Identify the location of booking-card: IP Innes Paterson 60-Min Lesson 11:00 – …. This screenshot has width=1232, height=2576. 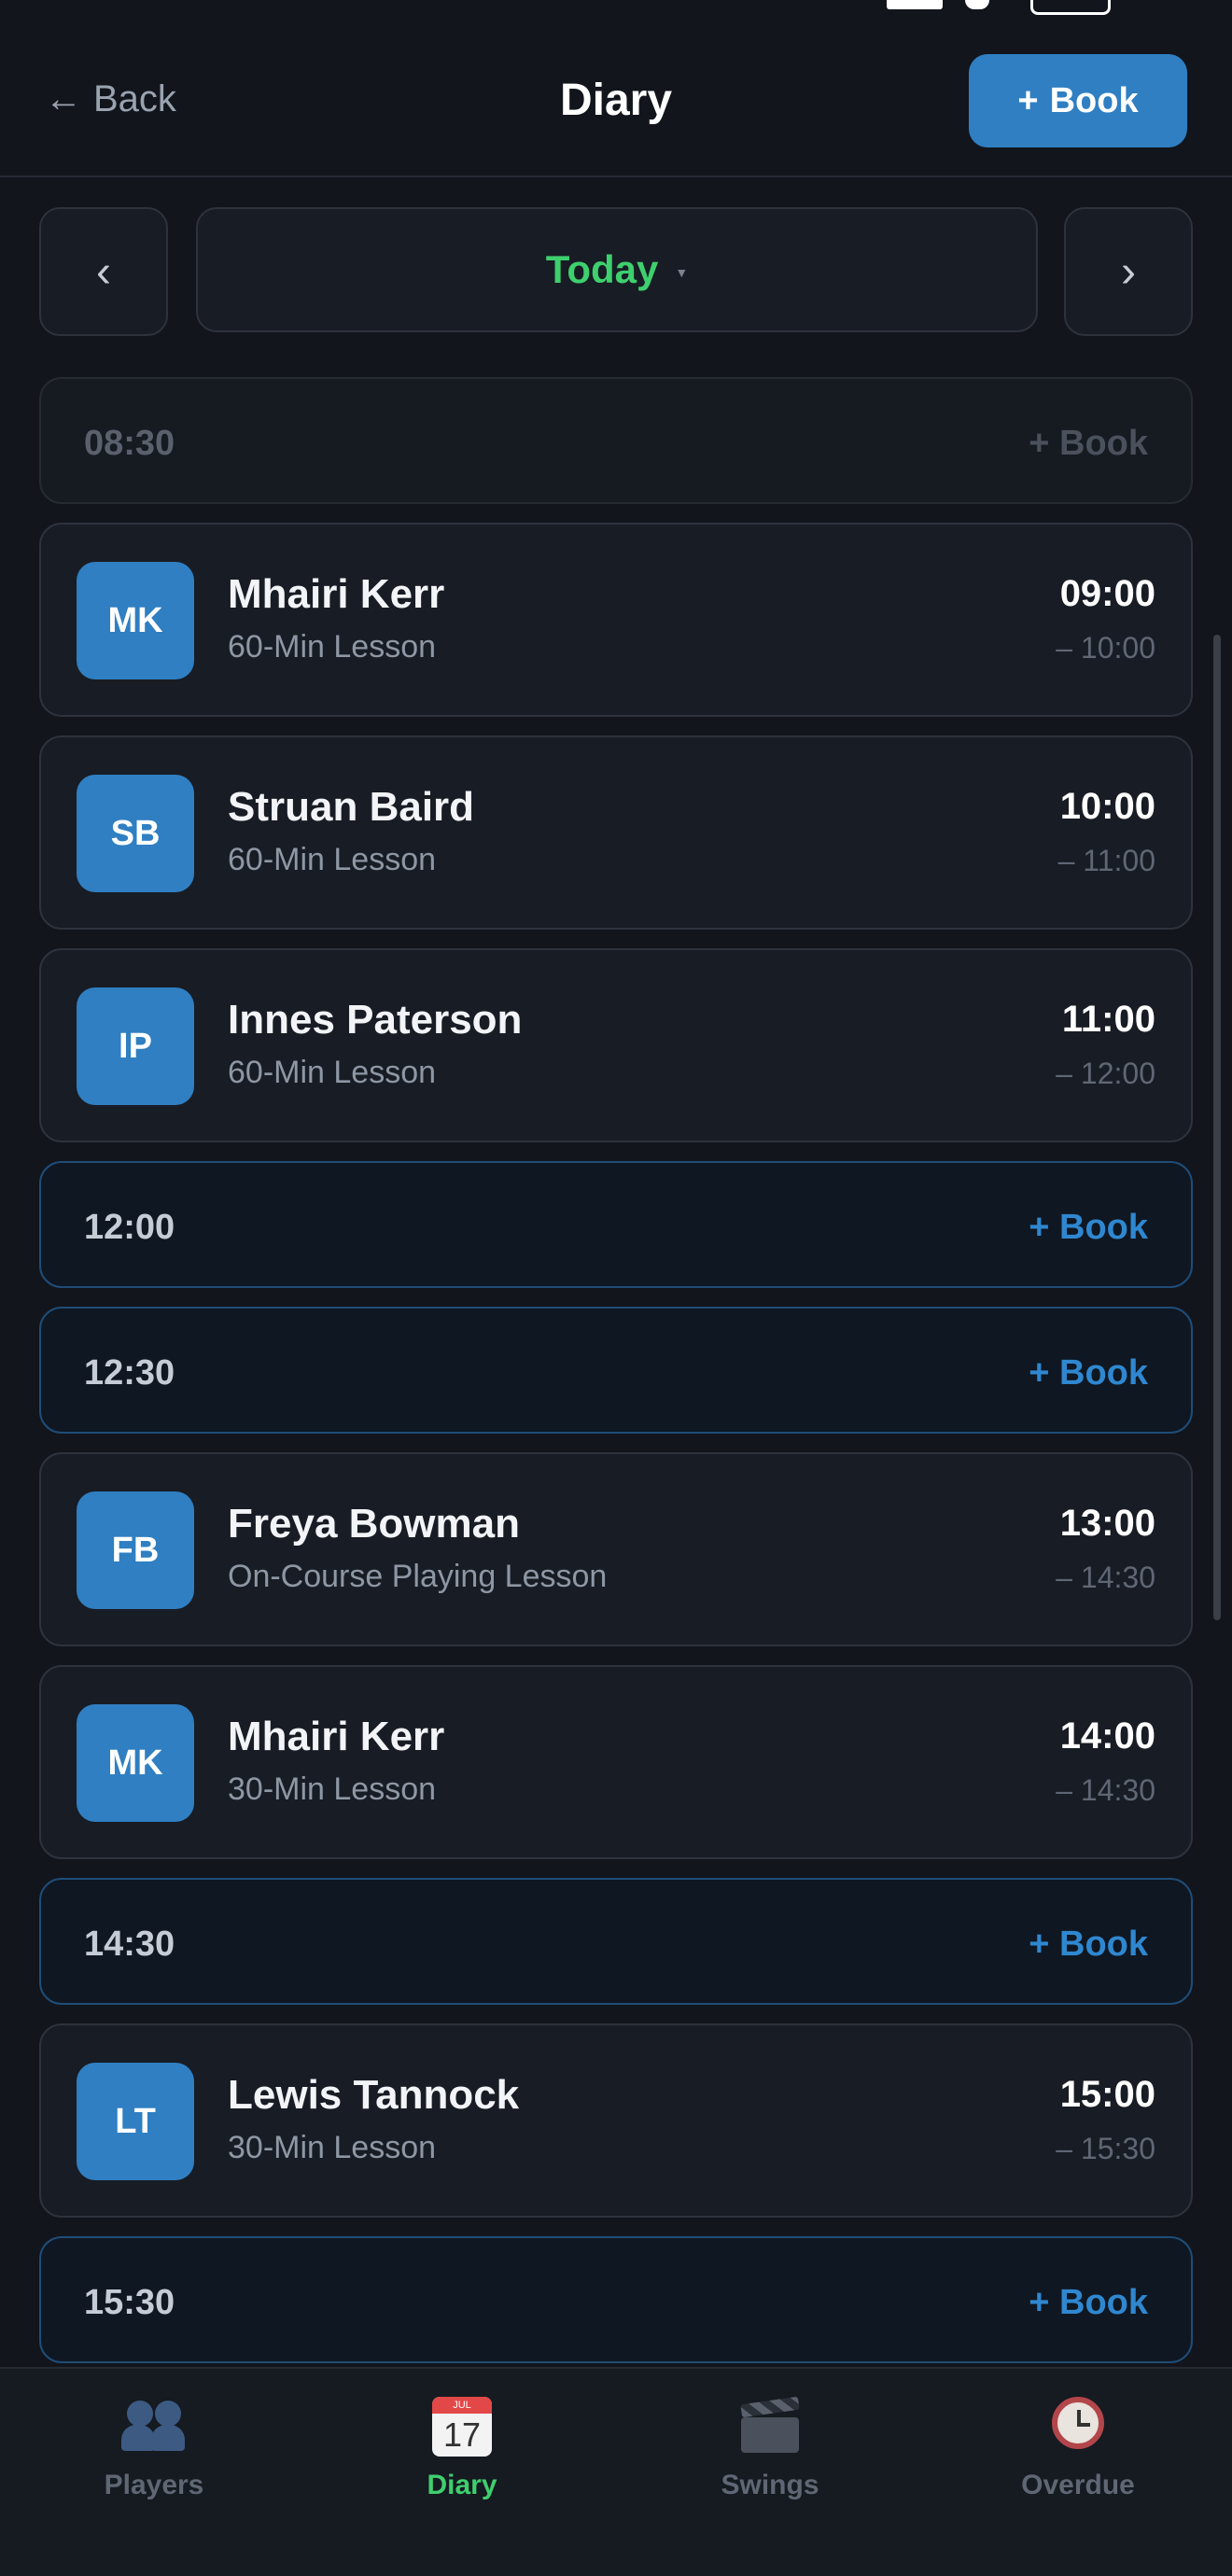
(616, 1045).